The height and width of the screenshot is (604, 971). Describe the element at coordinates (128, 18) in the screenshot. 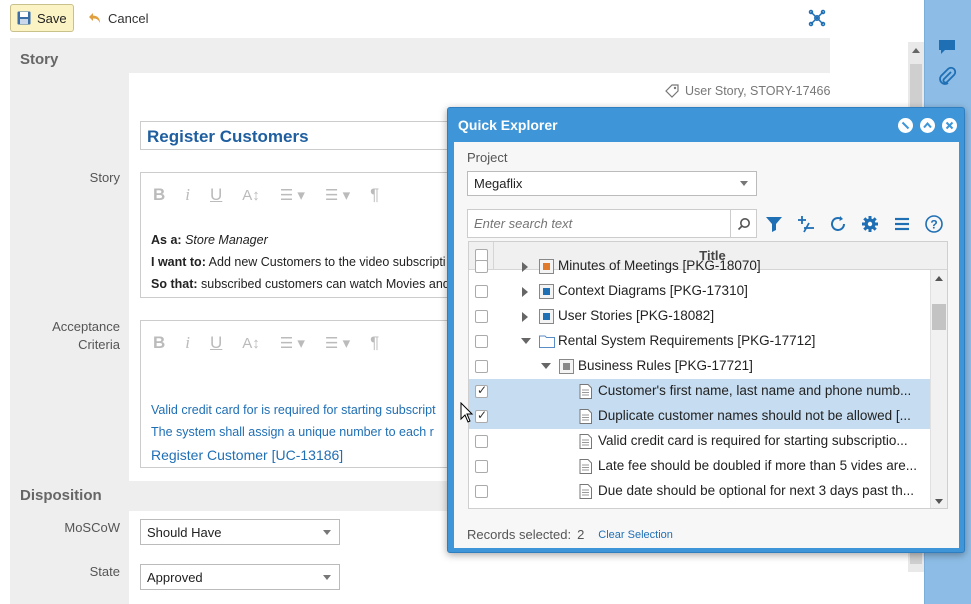

I see `cancel-label: Cancel` at that location.